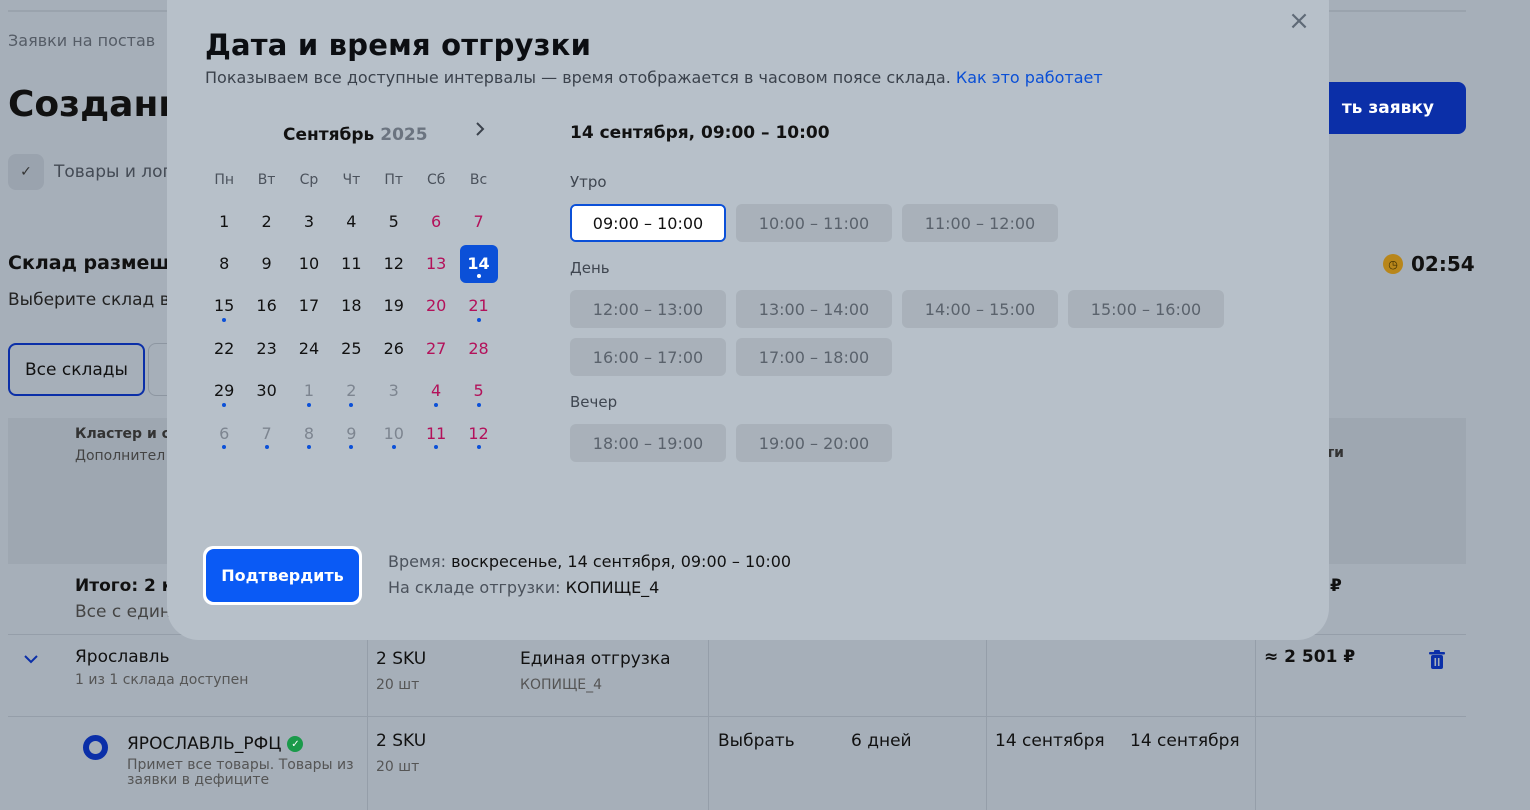 The image size is (1530, 810). I want to click on day-number: 17, so click(309, 306).